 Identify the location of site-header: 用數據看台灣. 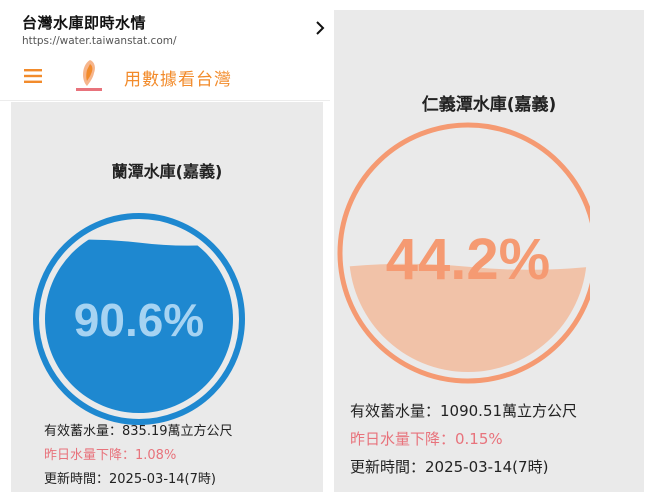
(165, 76).